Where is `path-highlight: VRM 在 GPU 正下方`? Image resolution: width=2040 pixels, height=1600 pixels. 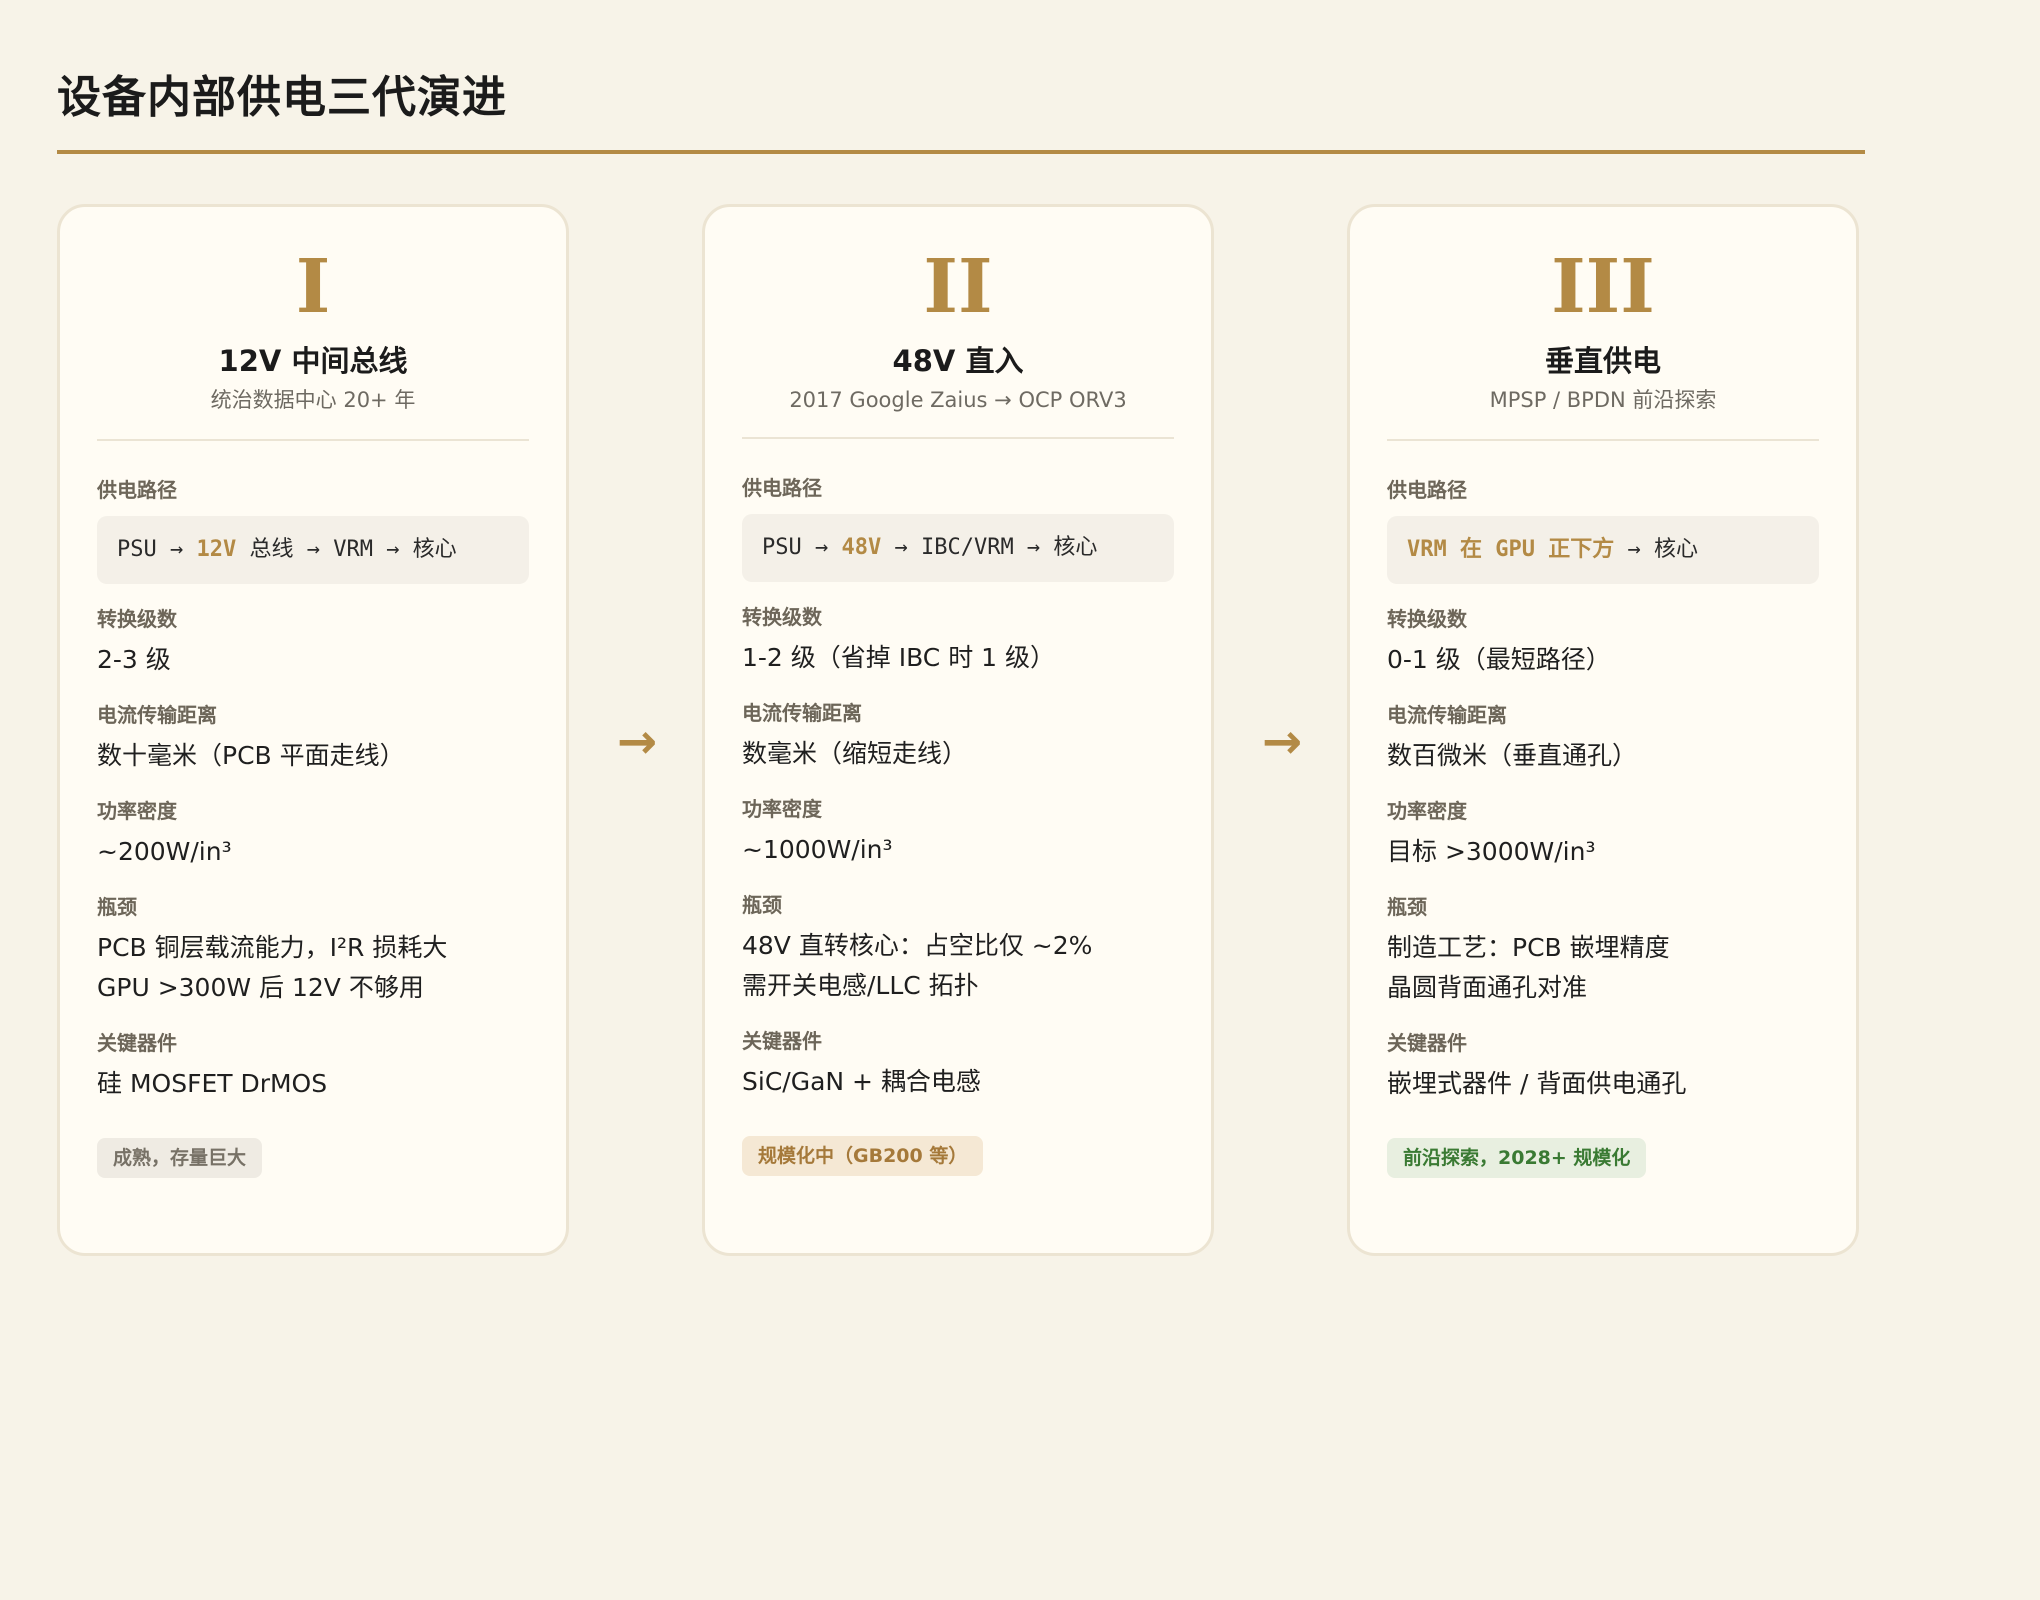
path-highlight: VRM 在 GPU 正下方 is located at coordinates (1511, 549).